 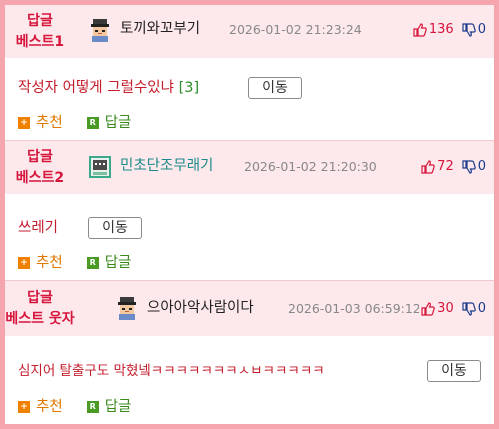 I want to click on like-count: 30, so click(x=445, y=308).